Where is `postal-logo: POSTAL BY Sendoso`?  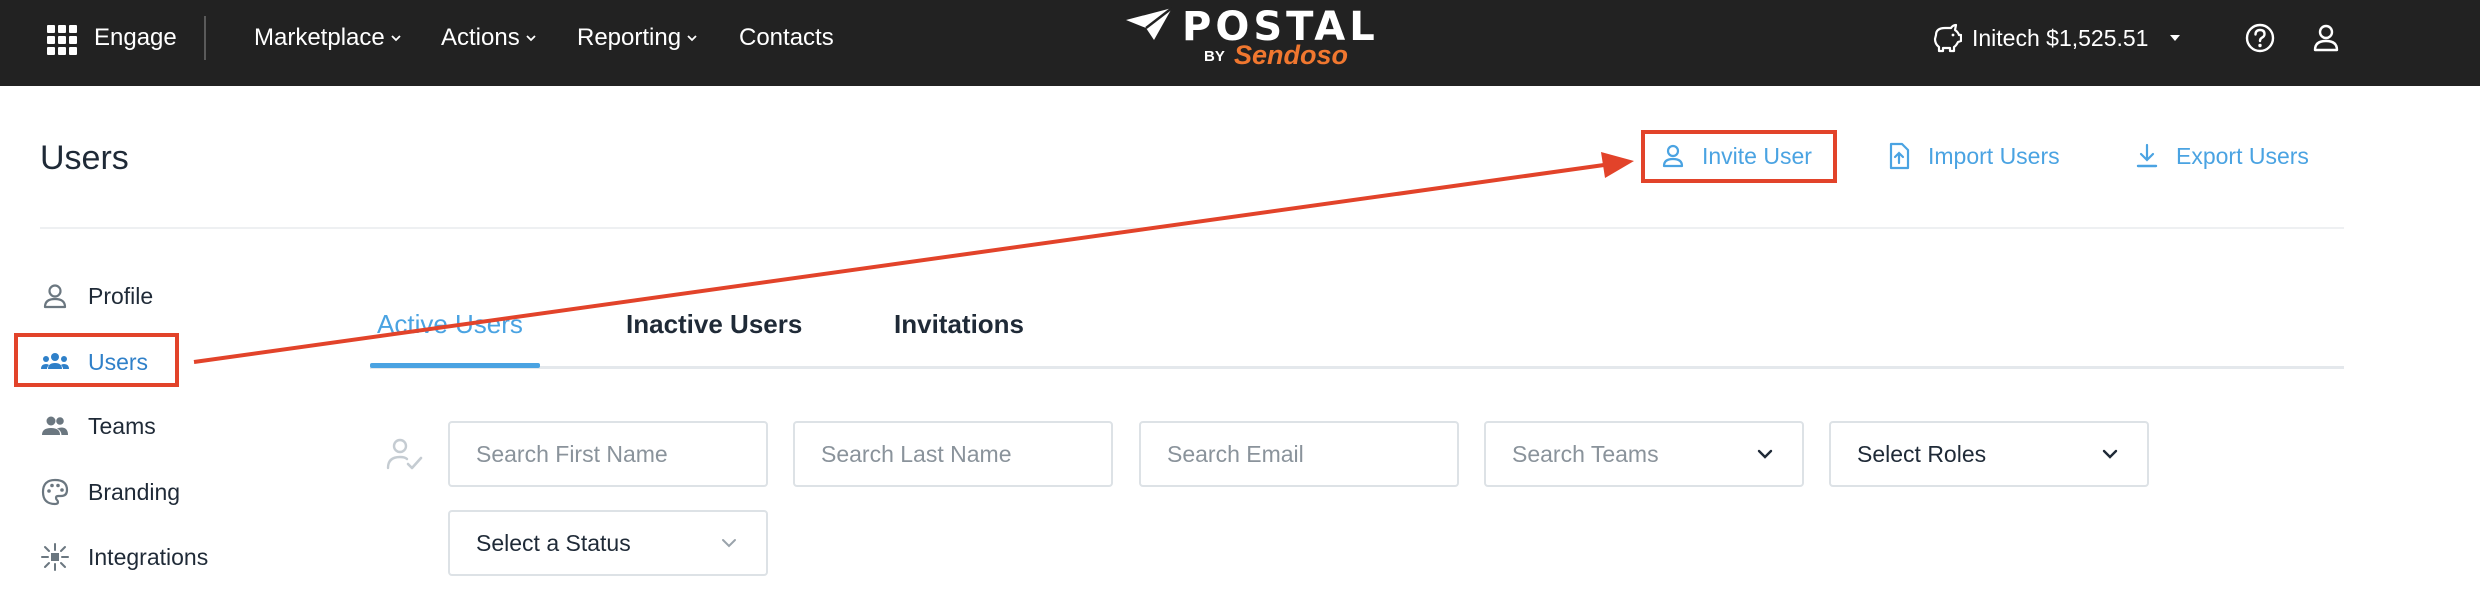 postal-logo: POSTAL BY Sendoso is located at coordinates (1249, 38).